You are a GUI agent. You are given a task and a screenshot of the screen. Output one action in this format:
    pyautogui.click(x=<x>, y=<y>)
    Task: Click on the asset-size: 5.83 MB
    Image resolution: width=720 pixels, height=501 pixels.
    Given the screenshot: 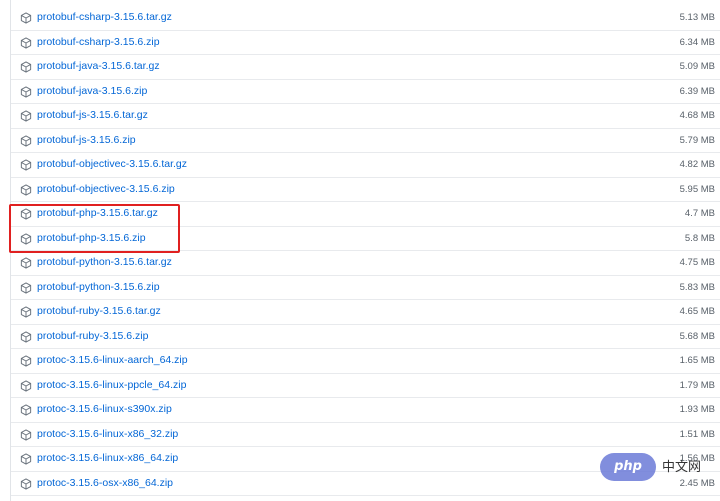 What is the action you would take?
    pyautogui.click(x=697, y=287)
    